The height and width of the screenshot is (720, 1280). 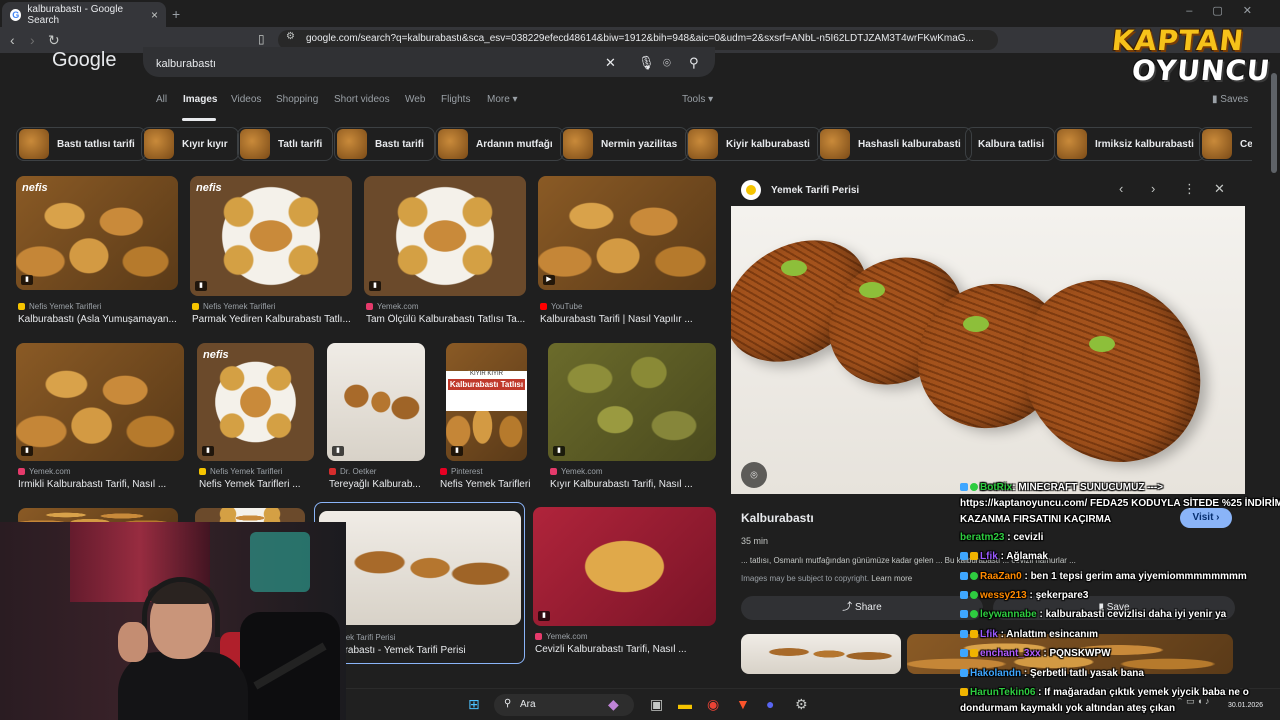 I want to click on voice-search-icon: 🎙, so click(x=646, y=63).